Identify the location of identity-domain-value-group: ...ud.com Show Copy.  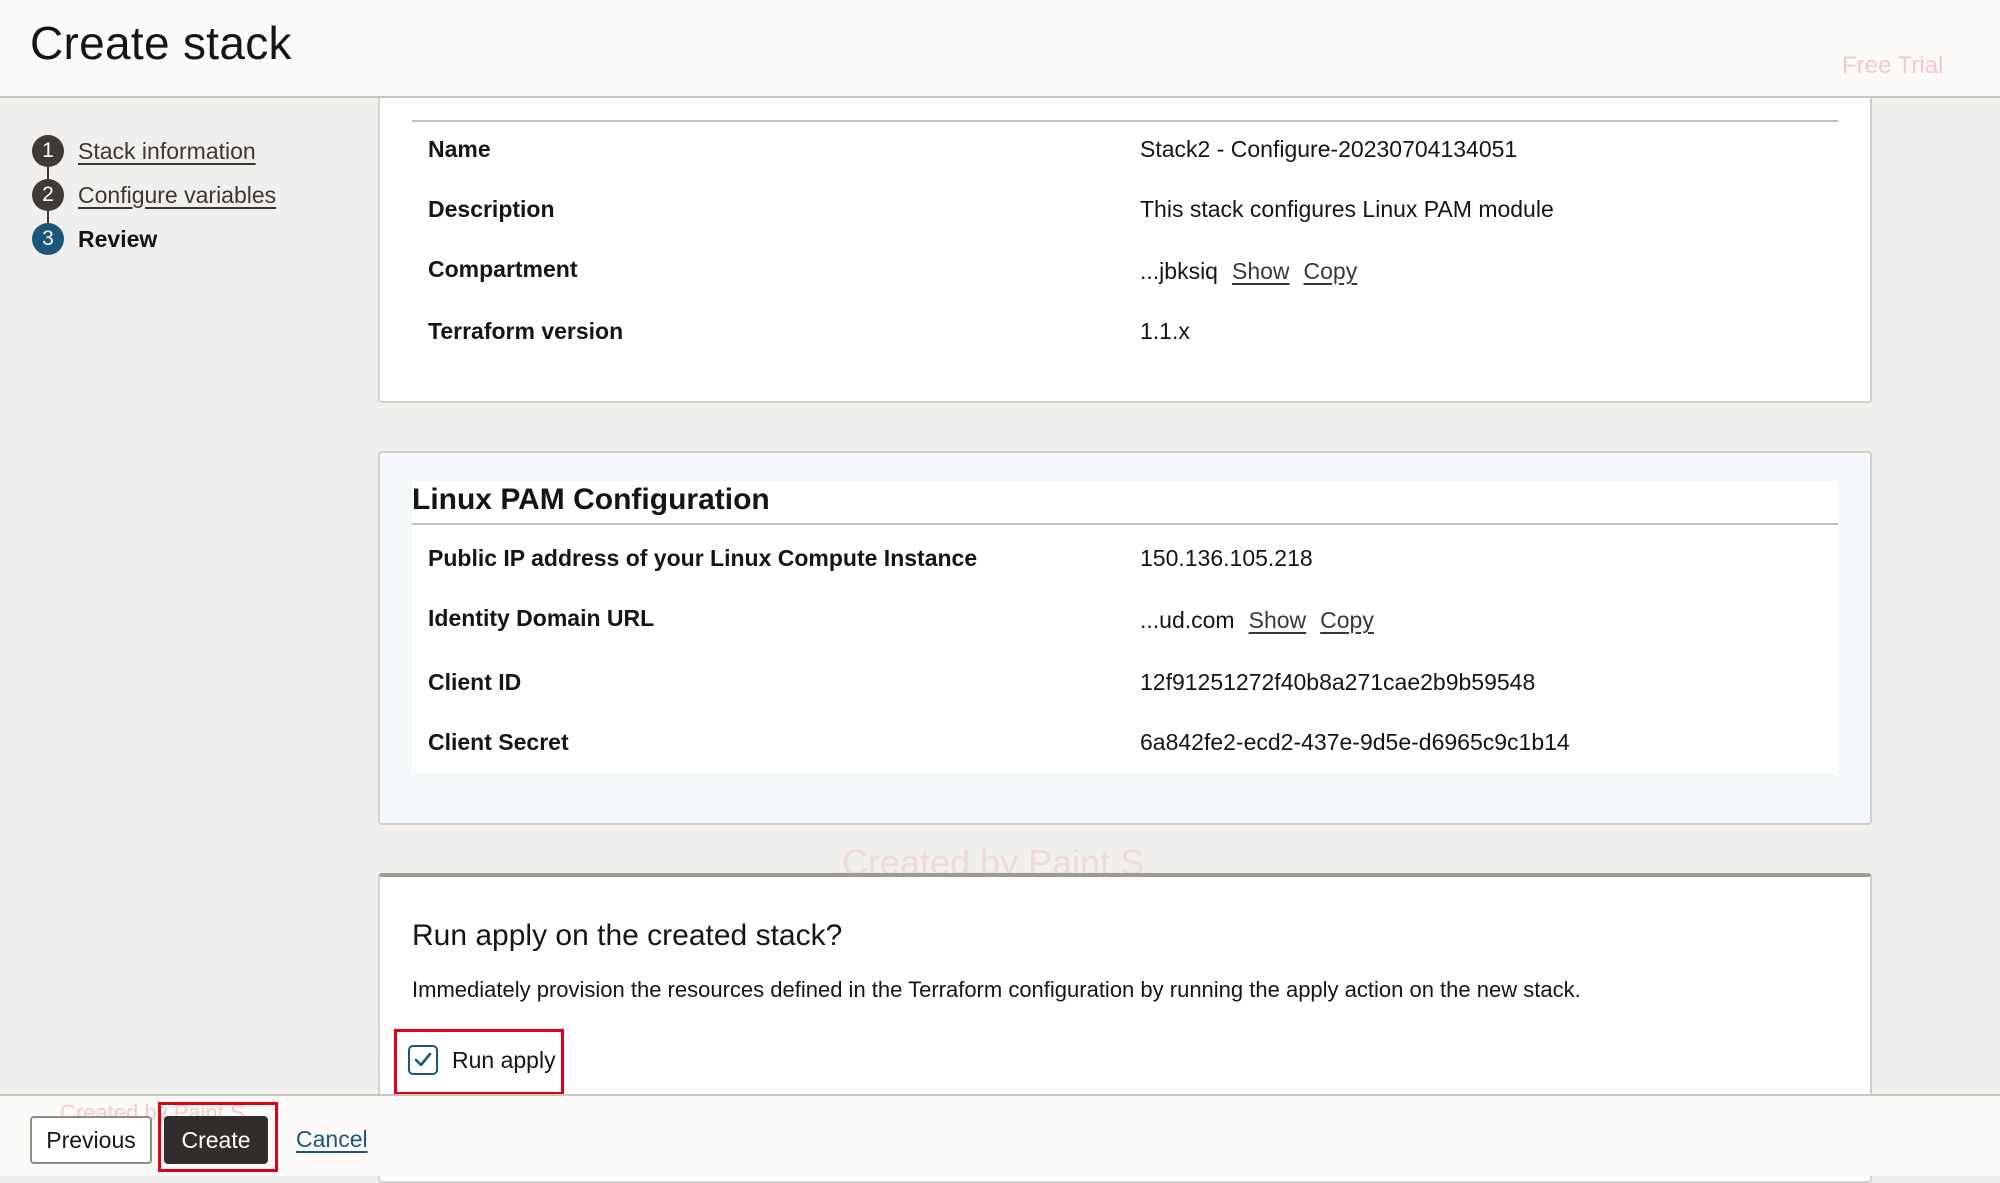
(1257, 620).